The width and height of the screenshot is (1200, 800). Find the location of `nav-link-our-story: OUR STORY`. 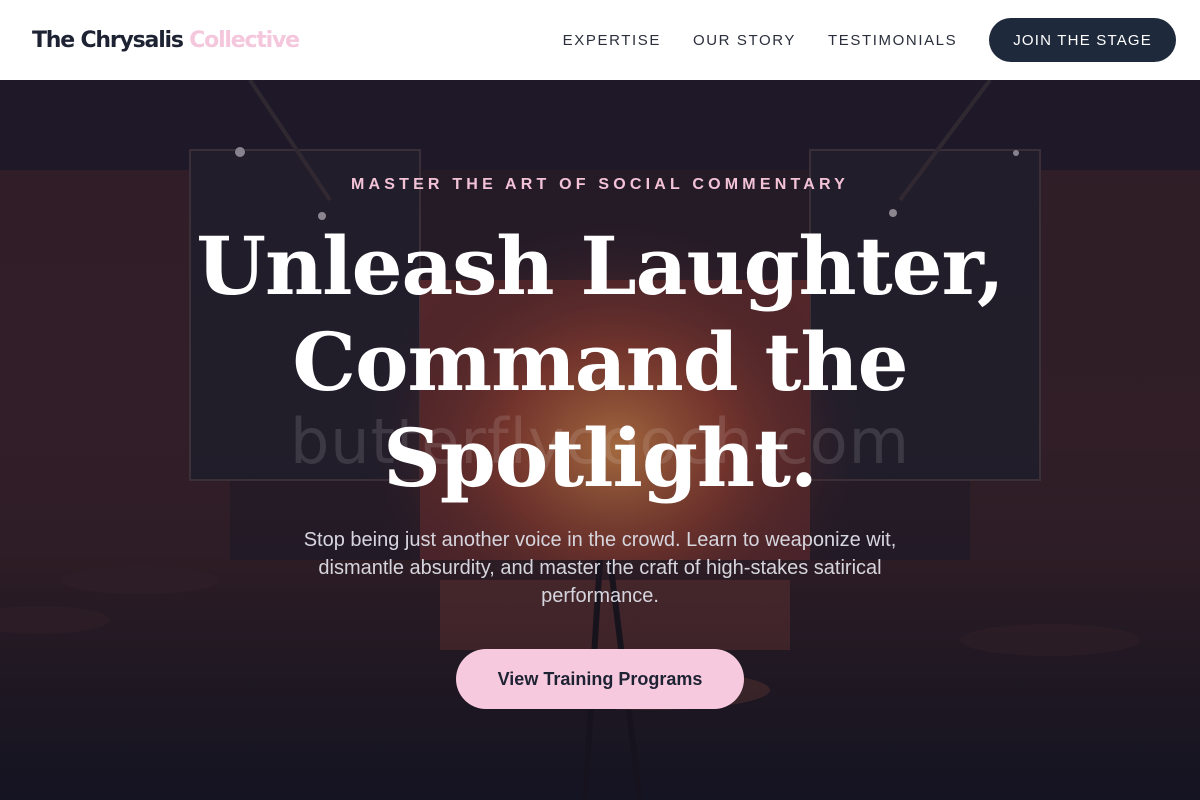

nav-link-our-story: OUR STORY is located at coordinates (744, 40).